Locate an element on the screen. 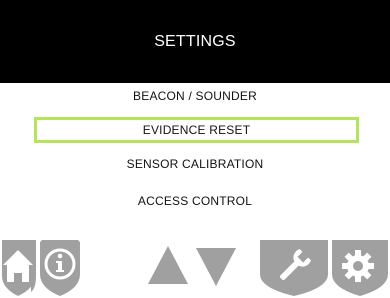  tools-button is located at coordinates (294, 267).